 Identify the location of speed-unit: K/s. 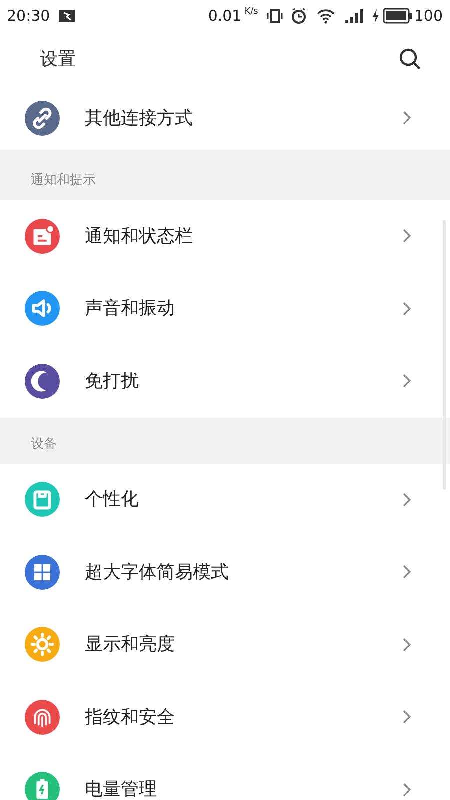
(251, 12).